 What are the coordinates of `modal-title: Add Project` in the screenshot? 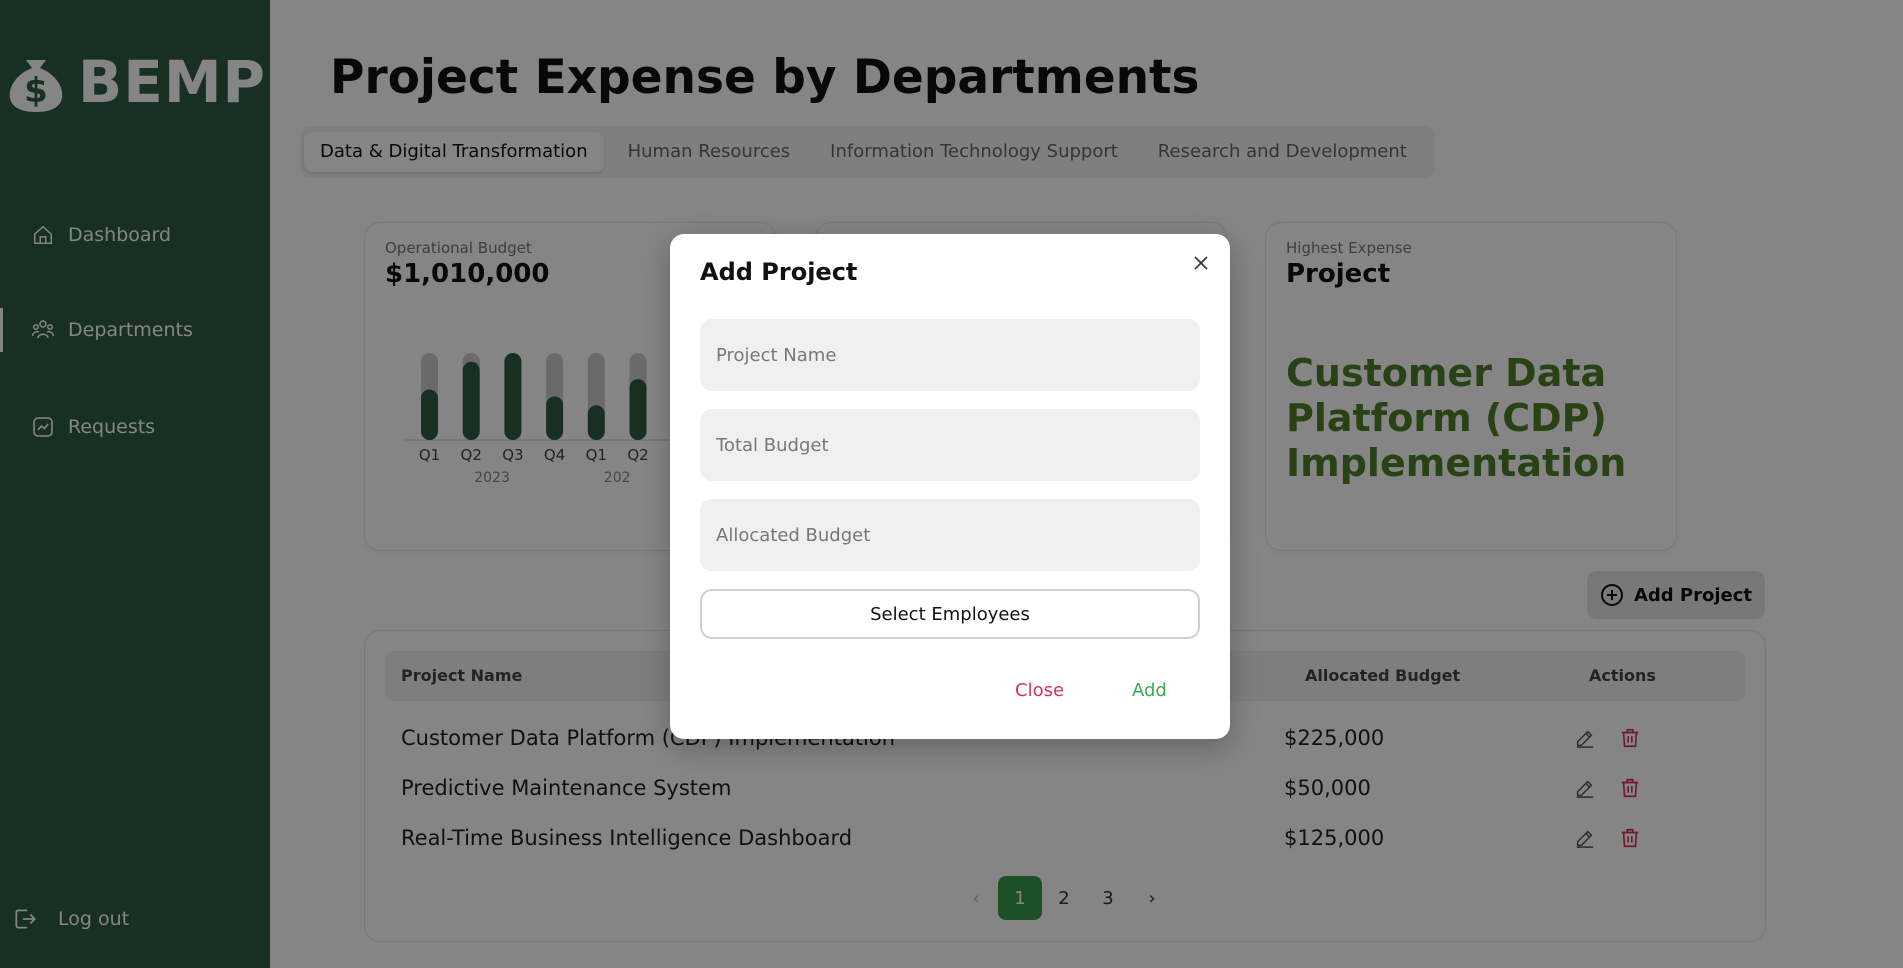 It's located at (779, 272).